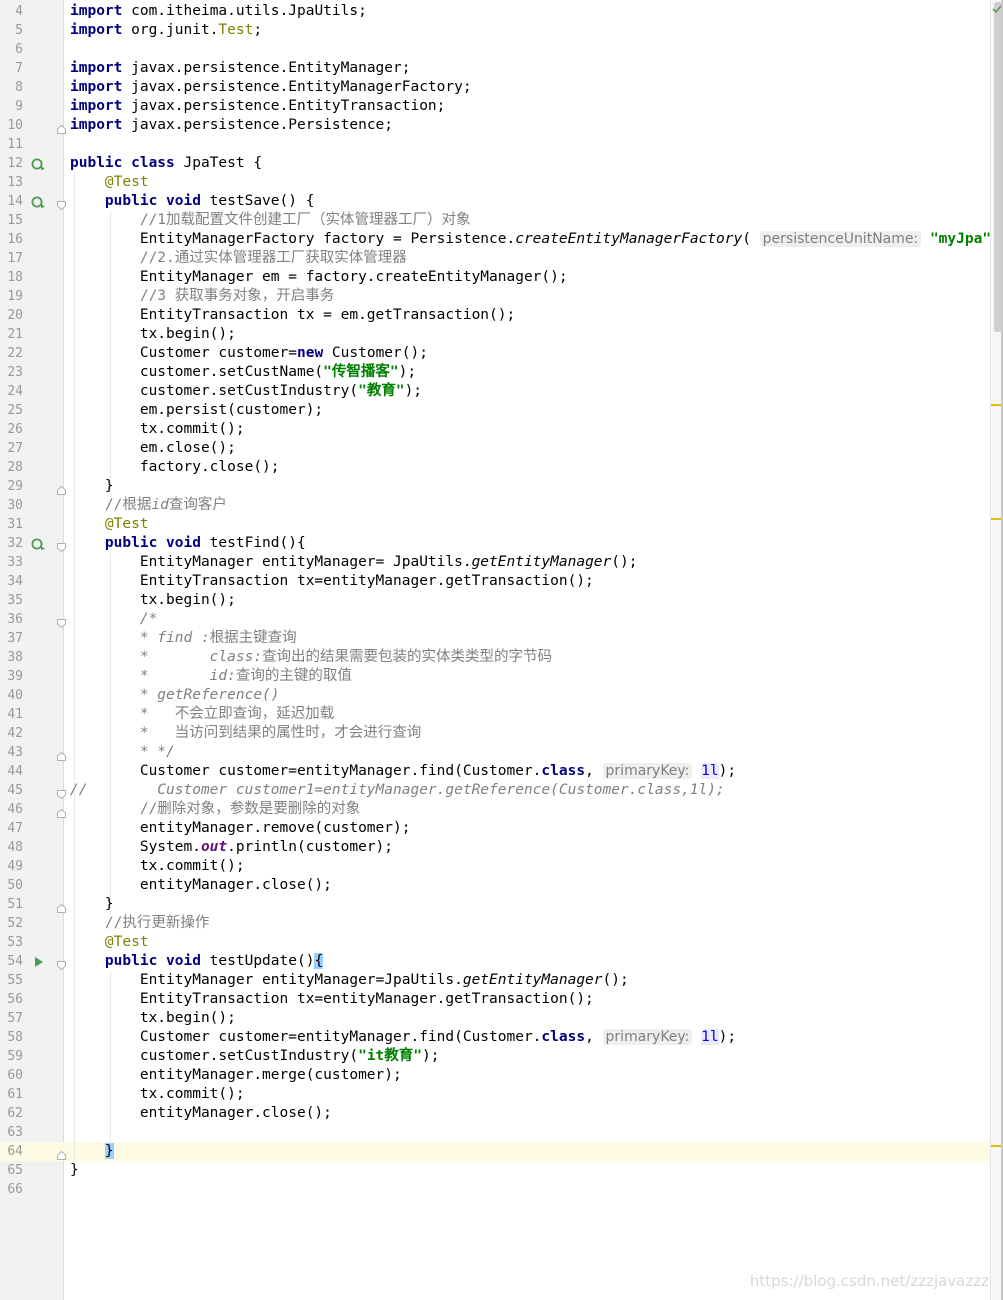 The width and height of the screenshot is (1003, 1300). What do you see at coordinates (249, 353) in the screenshot?
I see `code-text: Customer customer=new Customer();` at bounding box center [249, 353].